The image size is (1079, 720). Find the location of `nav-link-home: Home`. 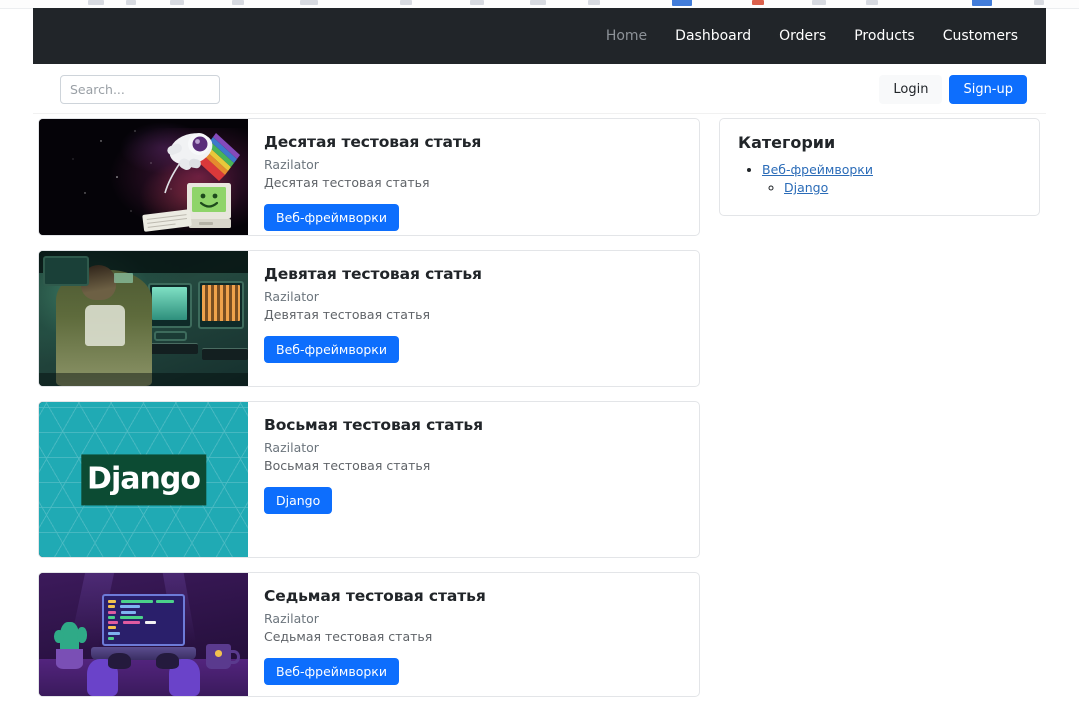

nav-link-home: Home is located at coordinates (626, 36).